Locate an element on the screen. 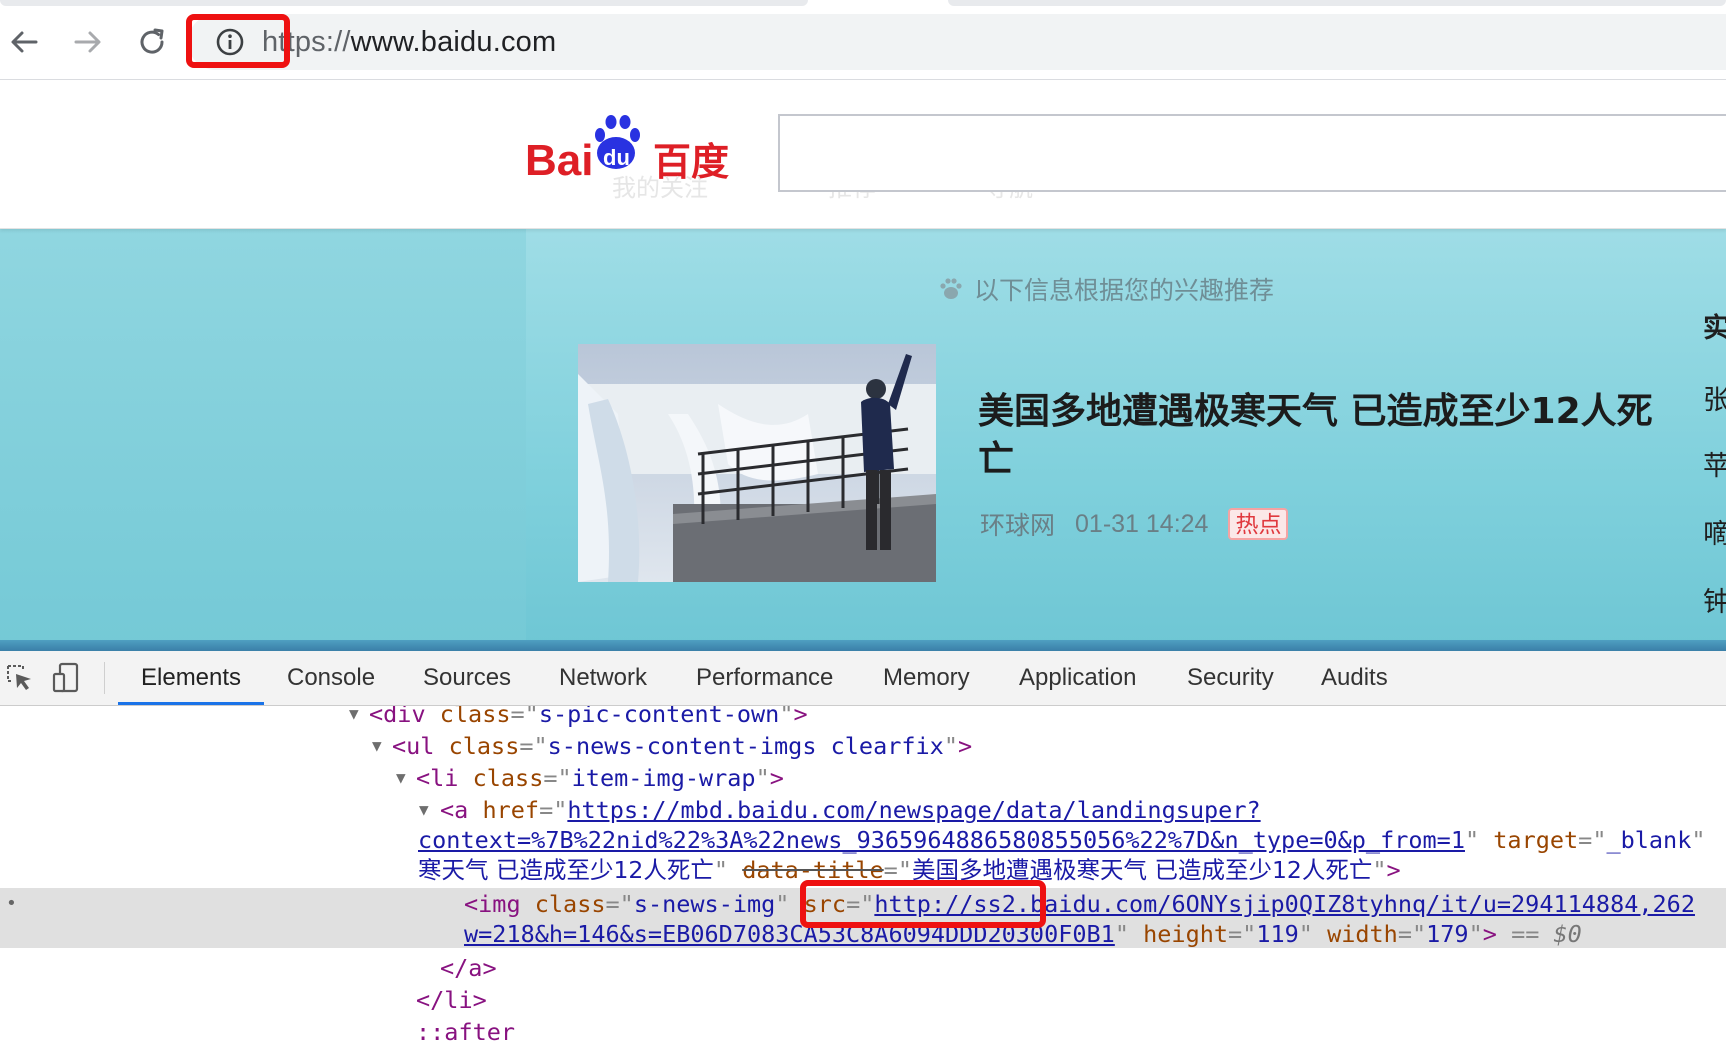 Image resolution: width=1726 pixels, height=1050 pixels. recommend-text: 以下信息根据您的兴趣推荐 is located at coordinates (1124, 291).